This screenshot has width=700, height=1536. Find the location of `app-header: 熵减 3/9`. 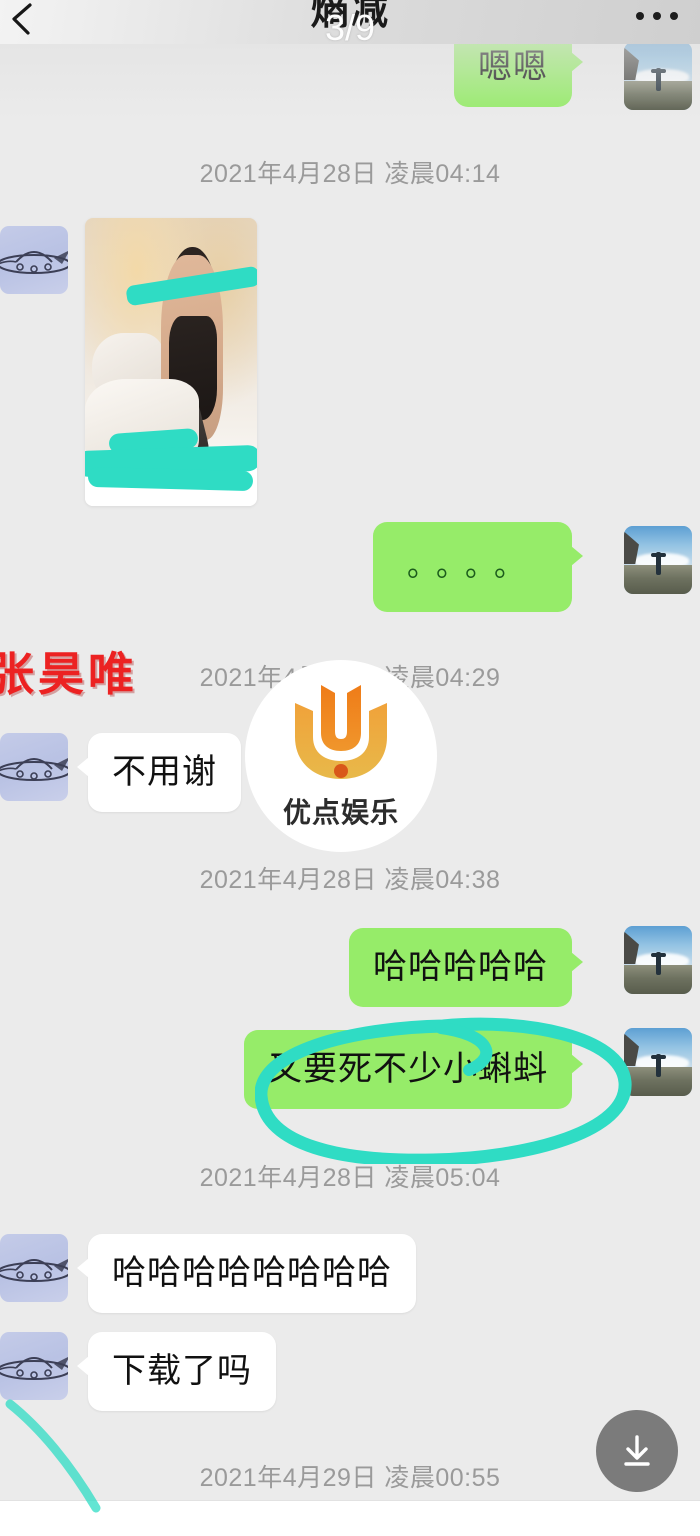

app-header: 熵减 3/9 is located at coordinates (350, 24).